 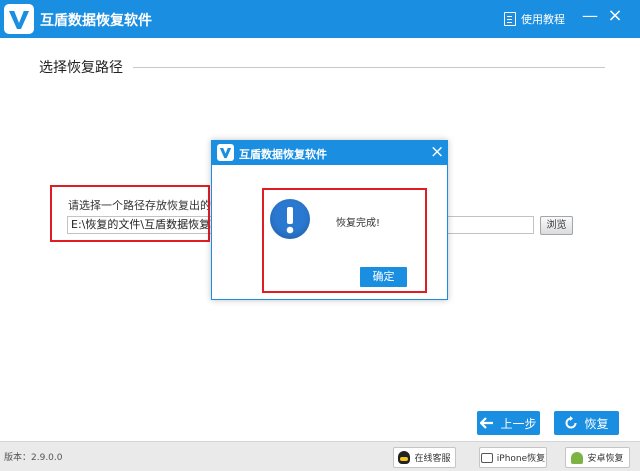 What do you see at coordinates (96, 21) in the screenshot?
I see `app-title: 互盾数据恢复软件` at bounding box center [96, 21].